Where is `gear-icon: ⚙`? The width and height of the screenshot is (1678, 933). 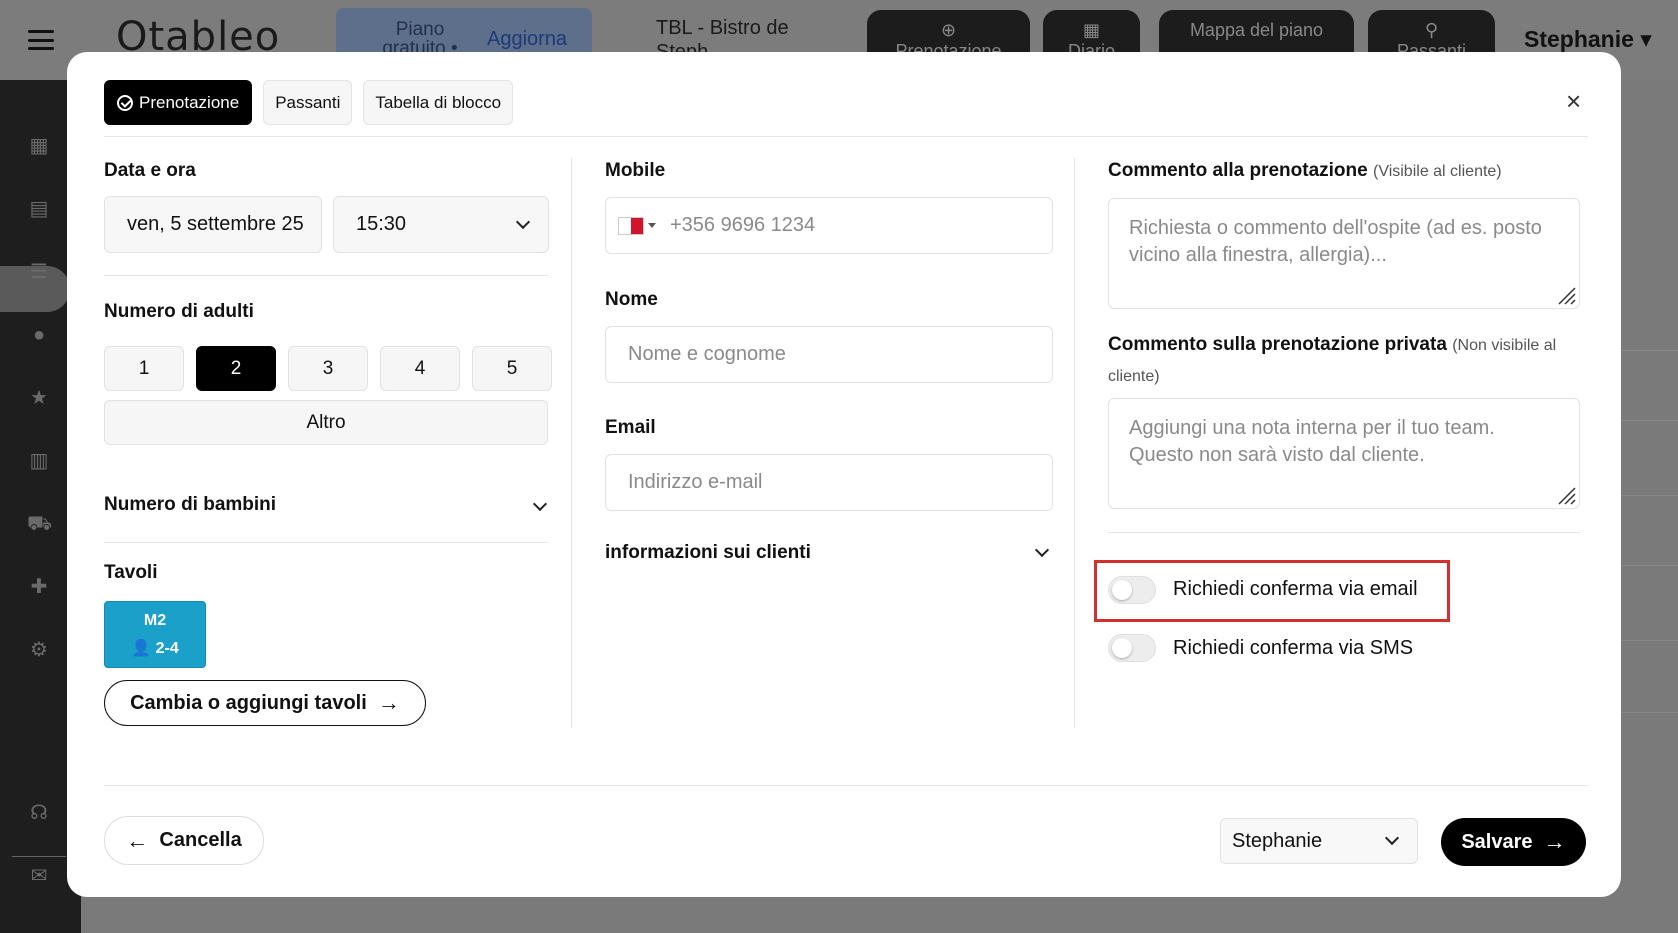 gear-icon: ⚙ is located at coordinates (39, 650).